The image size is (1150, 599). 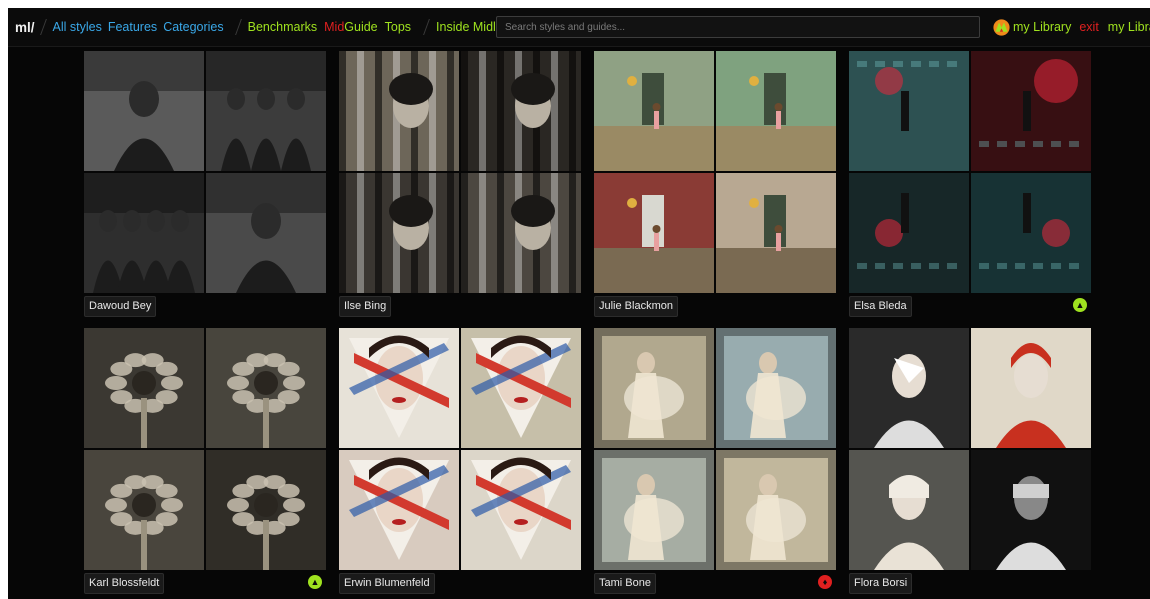 I want to click on style-card: Erwin Blumenfeld, so click(x=460, y=461).